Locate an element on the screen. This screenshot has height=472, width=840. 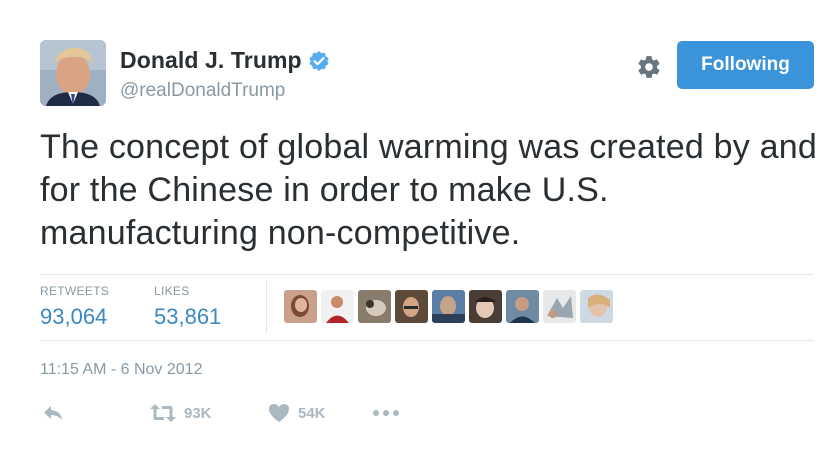
more-button is located at coordinates (386, 413).